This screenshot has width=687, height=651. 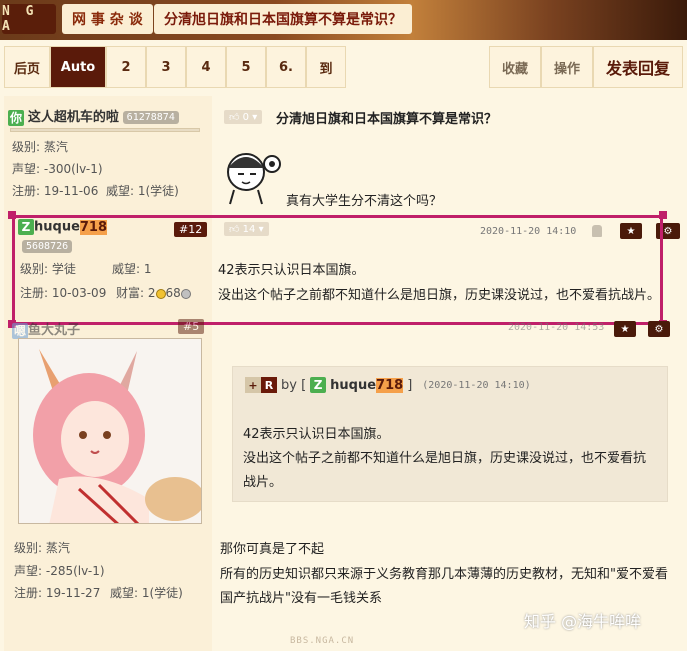 What do you see at coordinates (146, 593) in the screenshot?
I see `post3-prestige: 威望: 1(学徒)` at bounding box center [146, 593].